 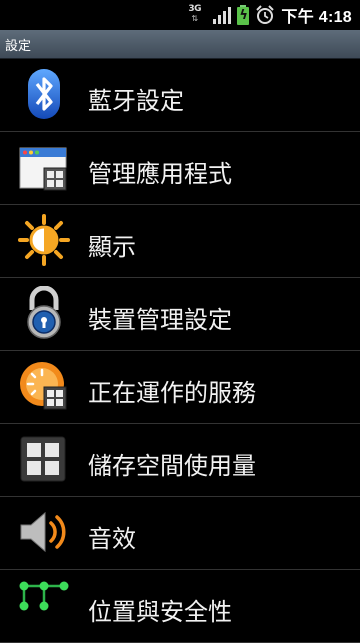 I want to click on settings-item-storage: 儲存空間使用量, so click(x=180, y=460).